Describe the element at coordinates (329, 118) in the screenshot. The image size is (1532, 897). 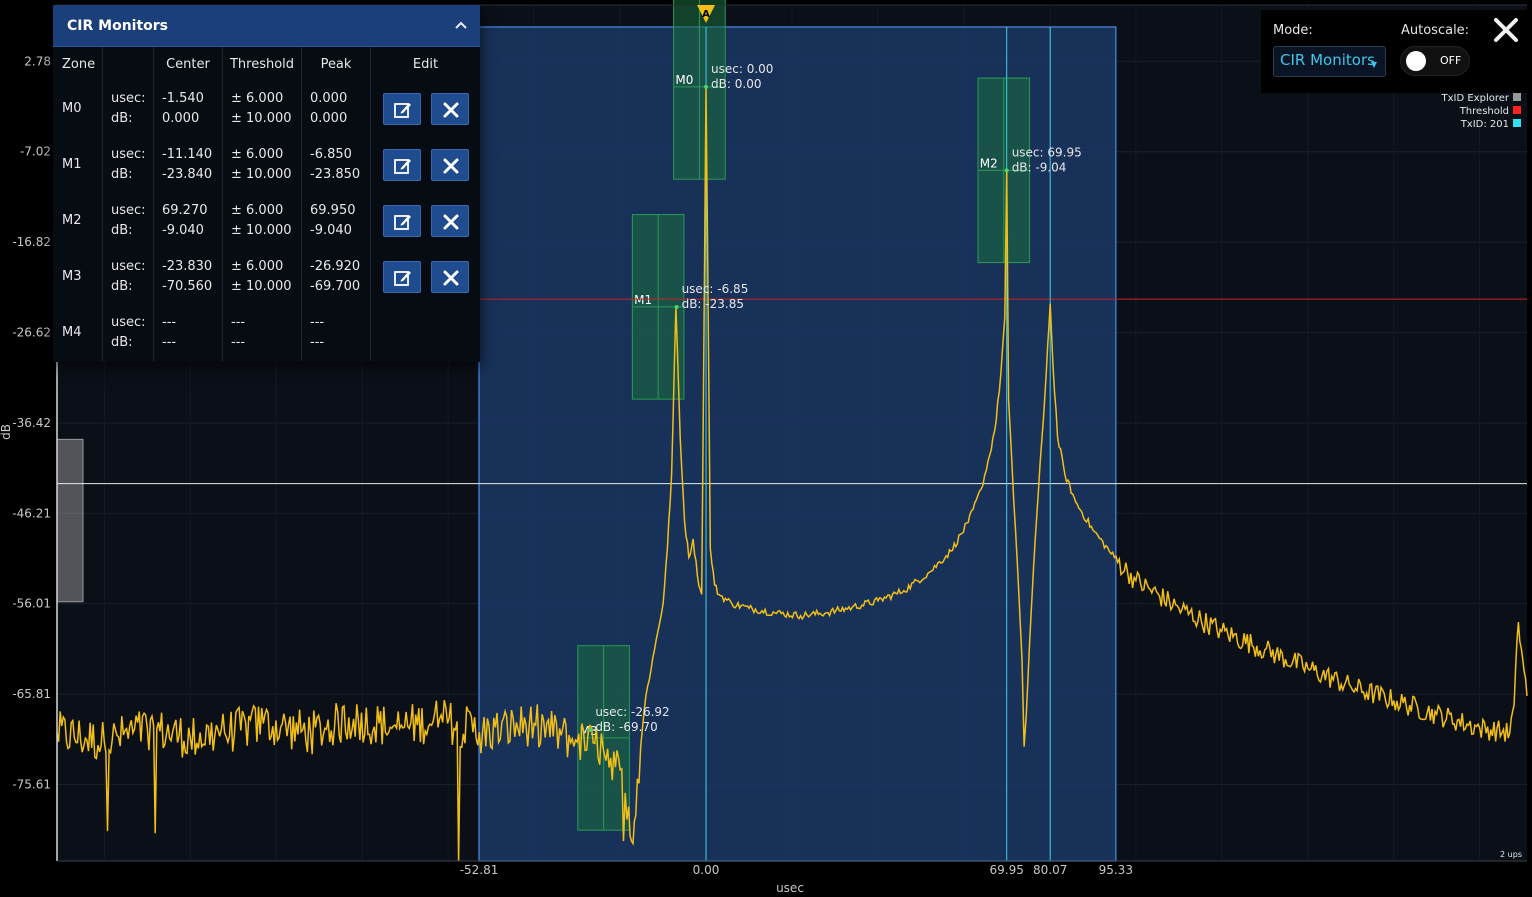
I see `peak-db: 0.000` at that location.